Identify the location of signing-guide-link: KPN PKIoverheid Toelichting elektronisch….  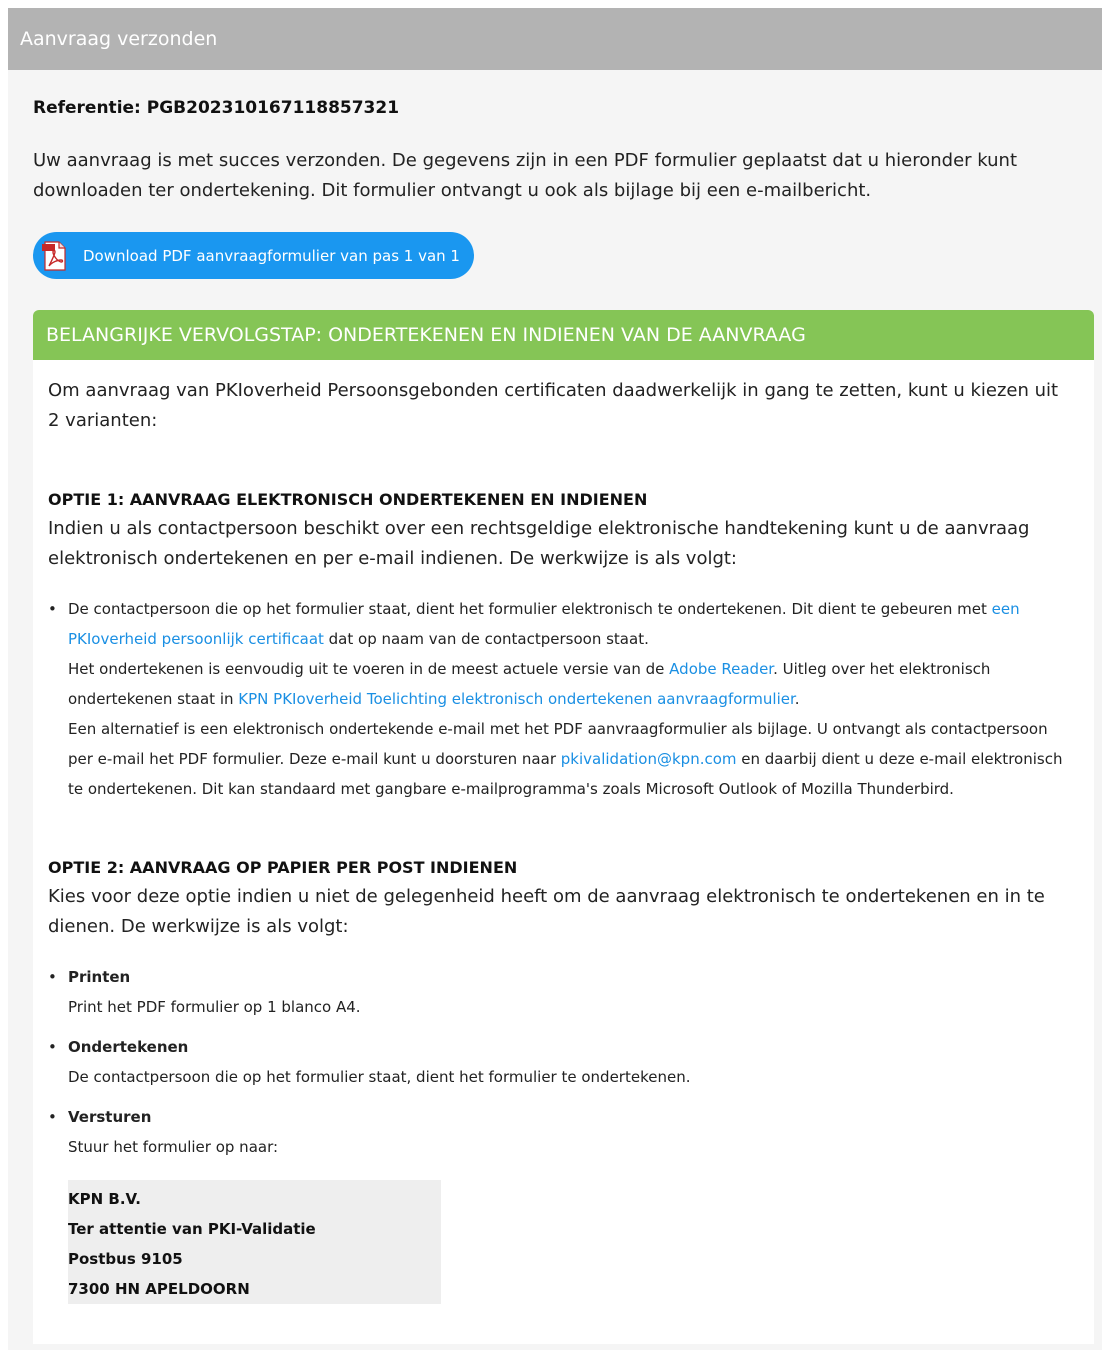
(516, 699).